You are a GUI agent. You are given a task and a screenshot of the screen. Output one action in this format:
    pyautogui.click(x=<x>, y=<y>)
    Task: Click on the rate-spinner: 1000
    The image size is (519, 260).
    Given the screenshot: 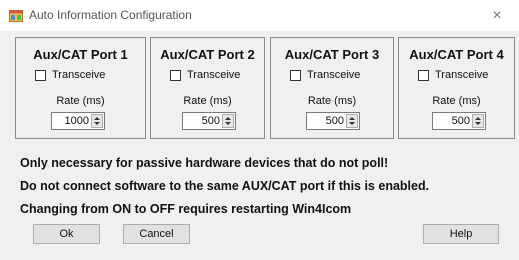 What is the action you would take?
    pyautogui.click(x=78, y=121)
    